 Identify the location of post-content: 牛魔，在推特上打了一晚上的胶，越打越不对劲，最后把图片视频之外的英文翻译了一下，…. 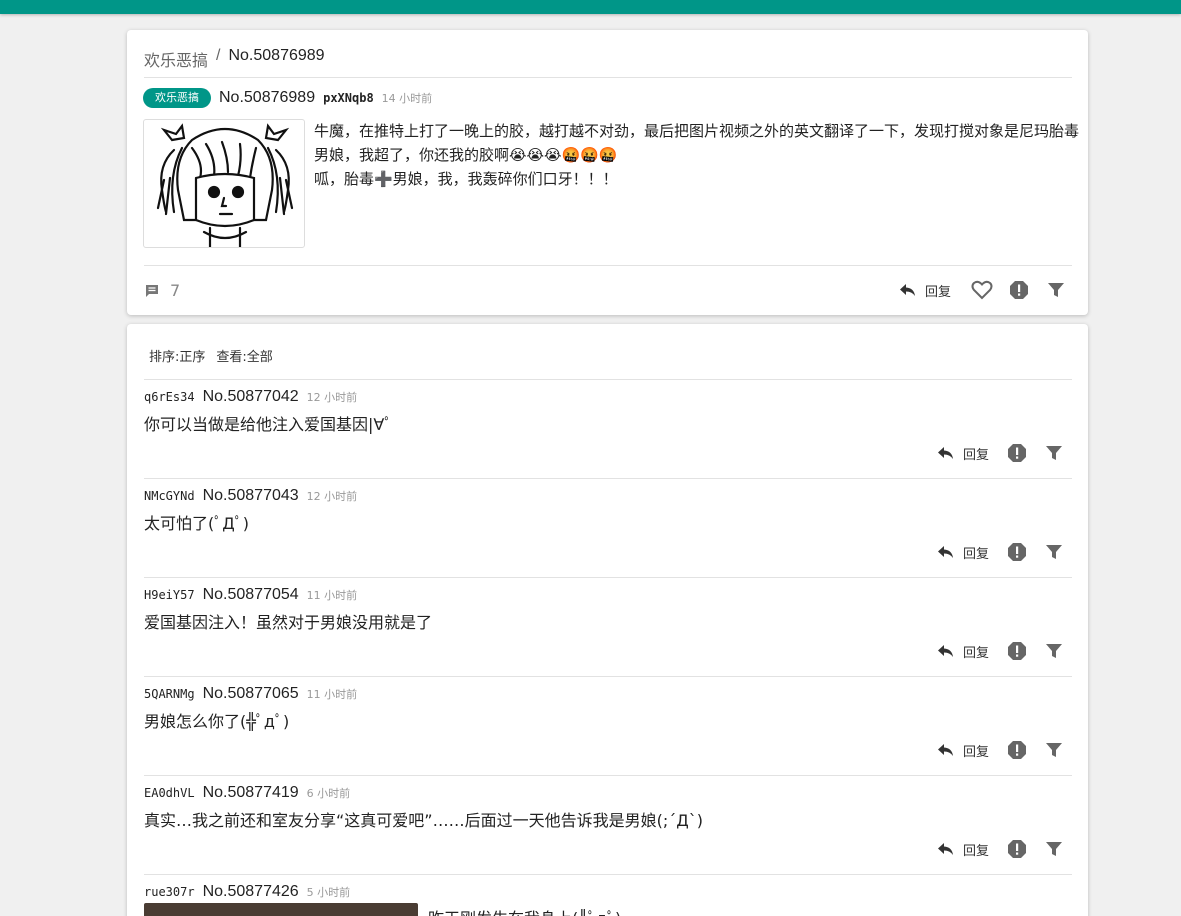
(696, 155).